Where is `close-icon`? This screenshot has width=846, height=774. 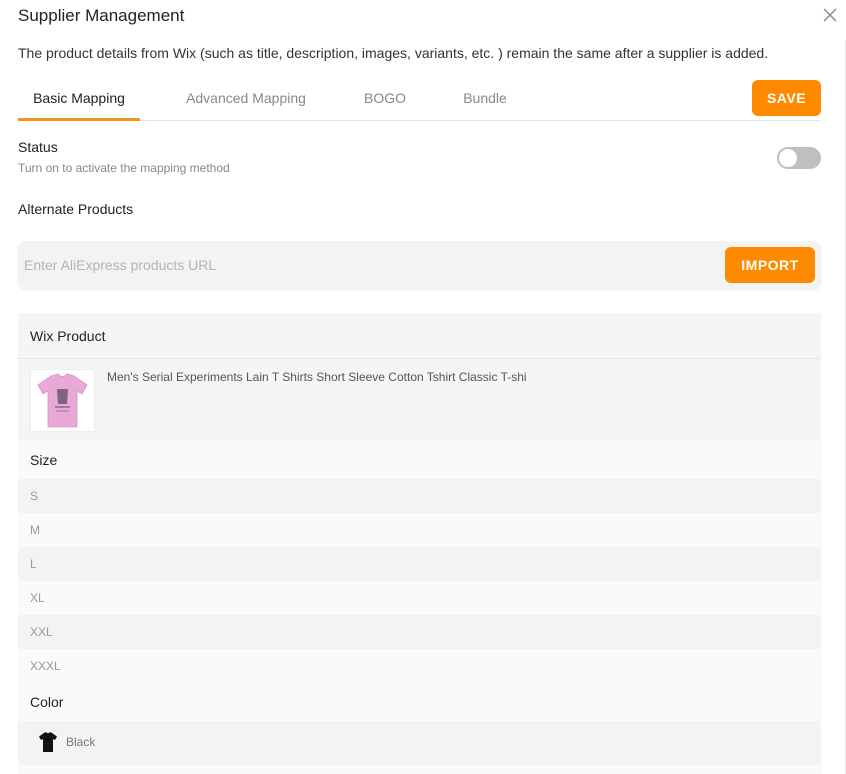 close-icon is located at coordinates (830, 16).